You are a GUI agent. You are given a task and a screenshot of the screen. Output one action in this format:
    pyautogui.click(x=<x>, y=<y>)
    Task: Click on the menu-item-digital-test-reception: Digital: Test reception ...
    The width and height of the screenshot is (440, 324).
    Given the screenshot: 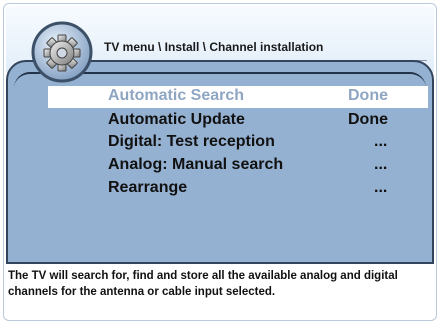 What is the action you would take?
    pyautogui.click(x=238, y=143)
    